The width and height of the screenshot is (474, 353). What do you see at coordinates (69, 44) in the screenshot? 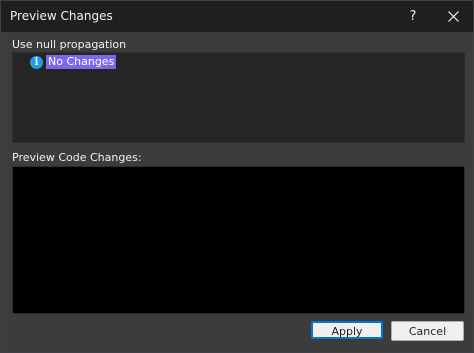
I see `null-propagation-label: Use null propagation` at bounding box center [69, 44].